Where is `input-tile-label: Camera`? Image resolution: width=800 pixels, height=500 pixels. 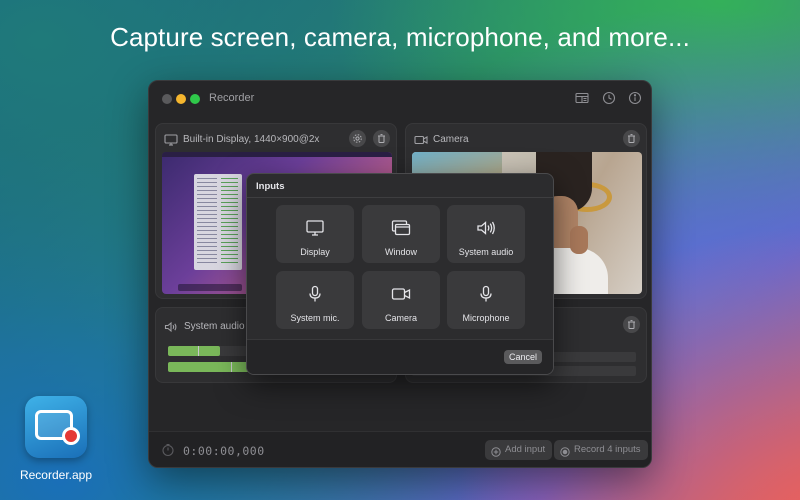
input-tile-label: Camera is located at coordinates (400, 318).